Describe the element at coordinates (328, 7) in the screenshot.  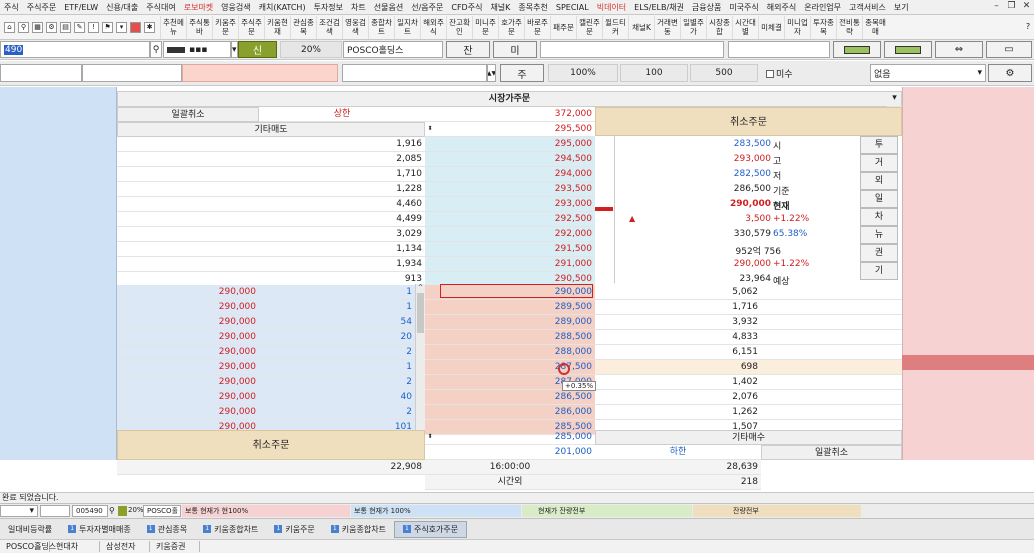
I see `menu-item: 투자정보` at that location.